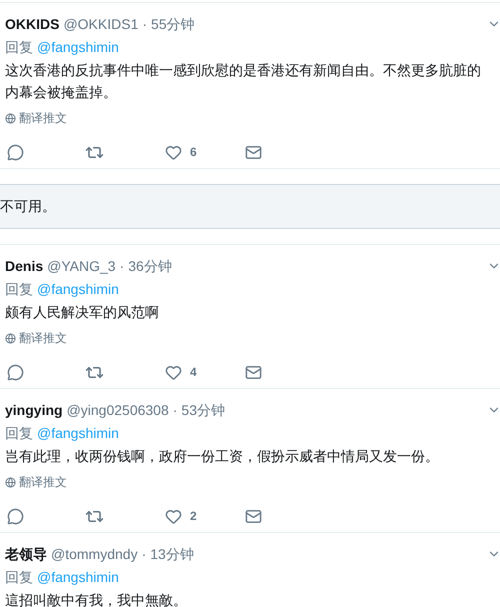 The image size is (500, 607). What do you see at coordinates (172, 554) in the screenshot?
I see `tweet-time: 13分钟` at bounding box center [172, 554].